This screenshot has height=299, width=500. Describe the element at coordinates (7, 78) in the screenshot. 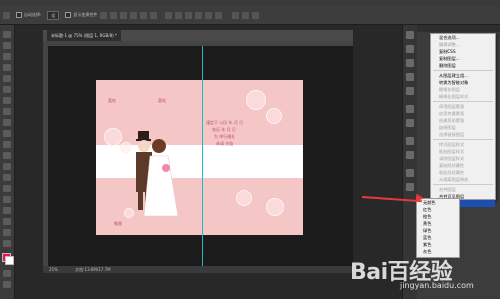

I see `crop-tool-icon` at that location.